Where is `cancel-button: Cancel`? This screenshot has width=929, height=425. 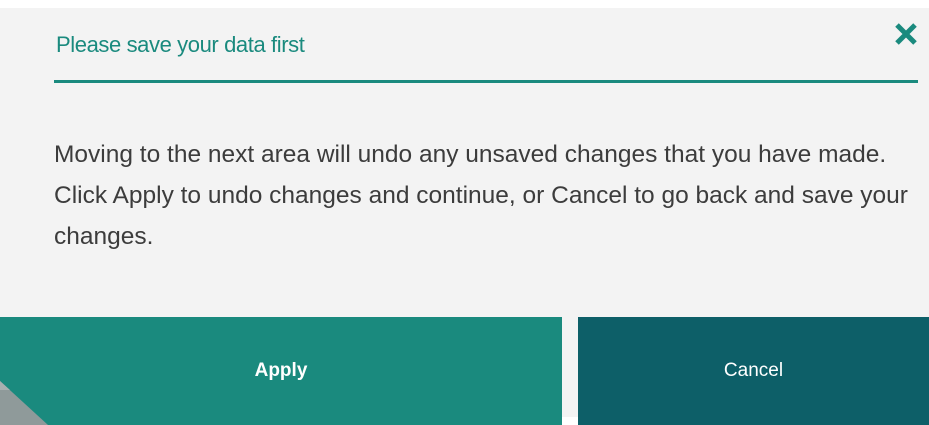 cancel-button: Cancel is located at coordinates (753, 371).